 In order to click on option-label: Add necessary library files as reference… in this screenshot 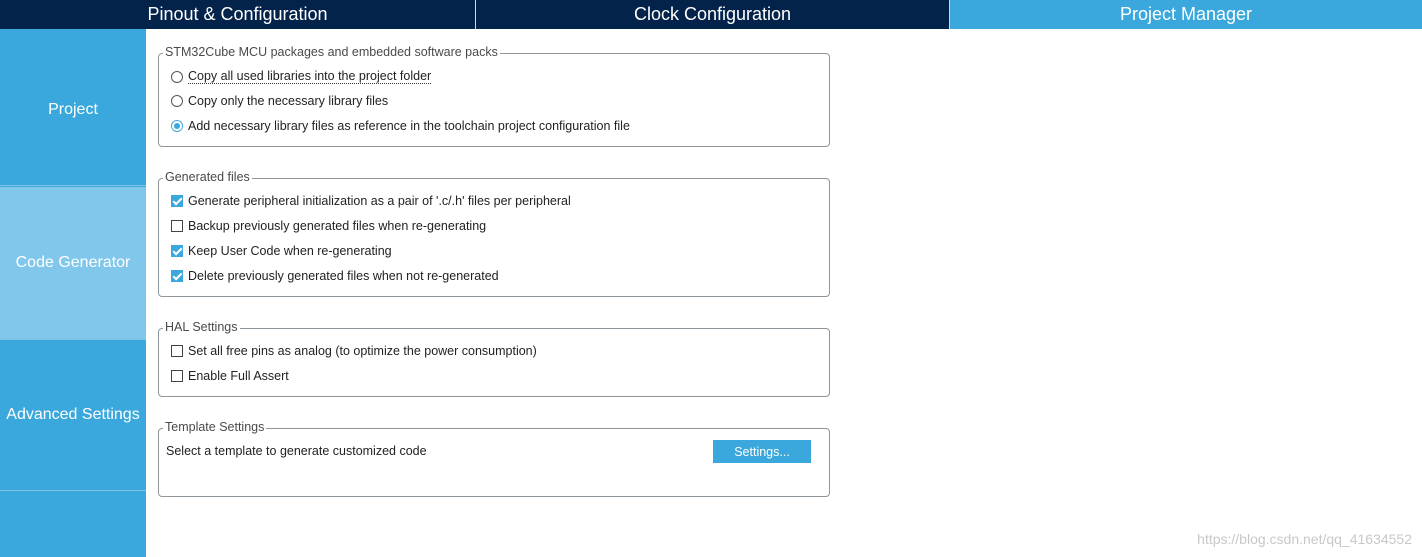, I will do `click(409, 126)`.